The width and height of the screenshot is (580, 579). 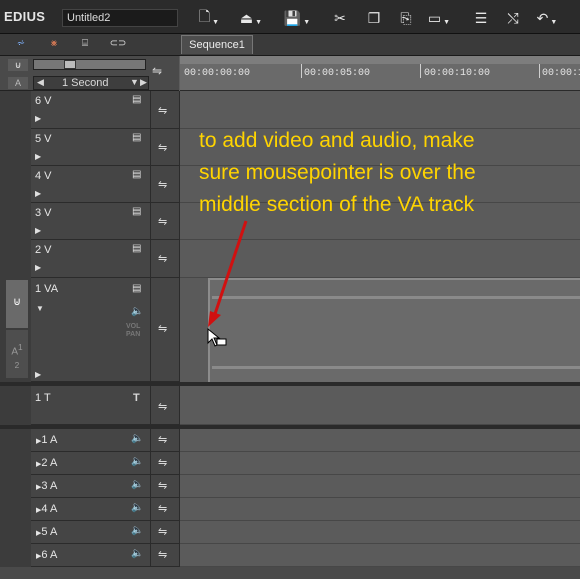 I want to click on undo-button: ↶ ▼, so click(x=547, y=18).